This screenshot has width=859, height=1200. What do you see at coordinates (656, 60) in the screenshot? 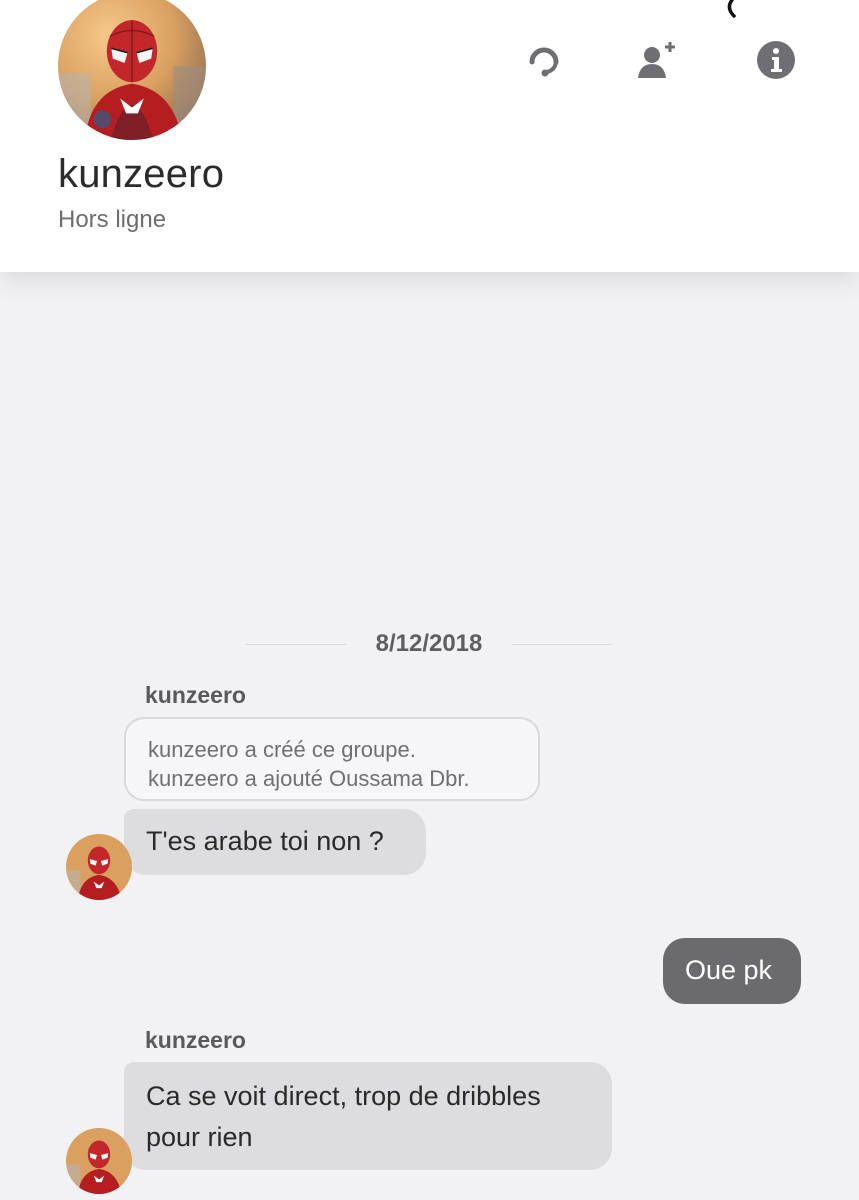
I see `add-user-icon` at bounding box center [656, 60].